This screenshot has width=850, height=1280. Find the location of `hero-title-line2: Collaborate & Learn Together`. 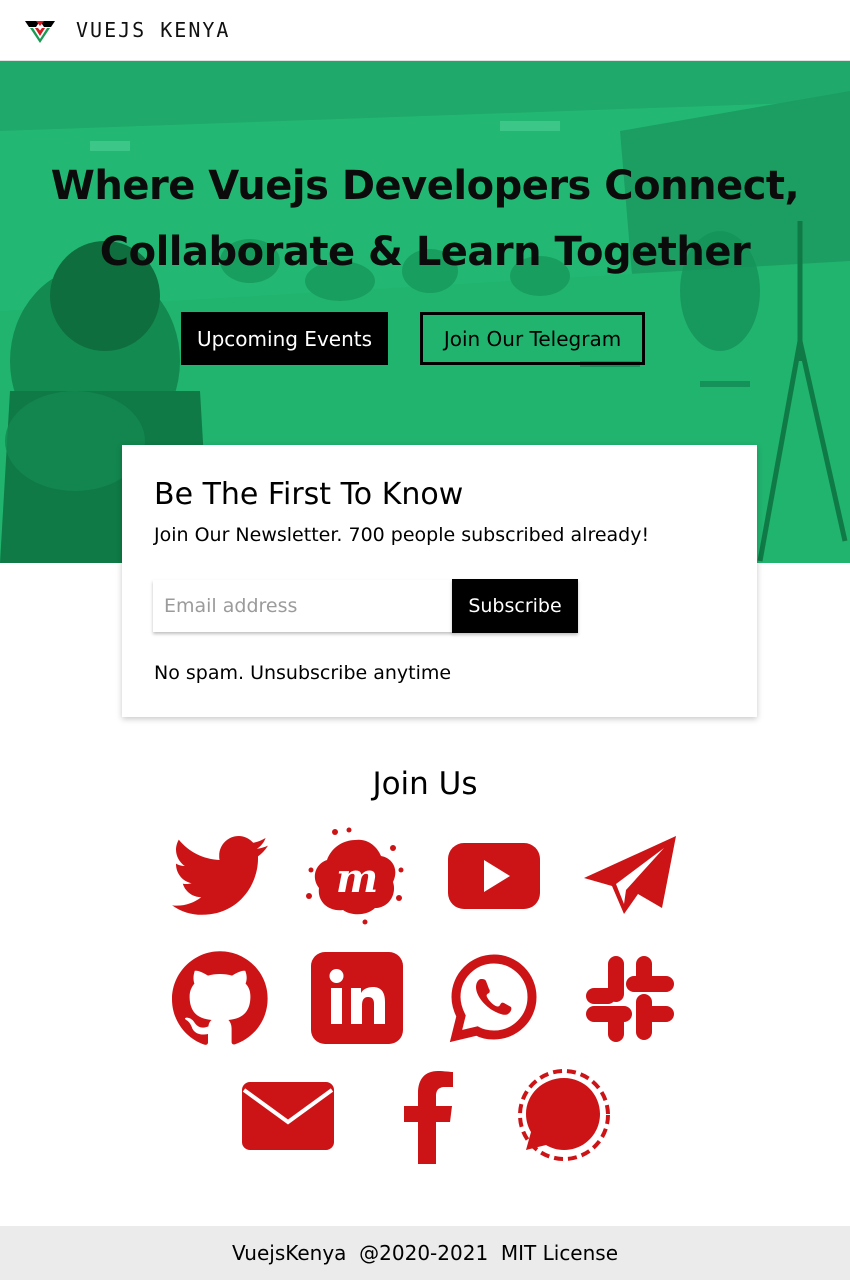

hero-title-line2: Collaborate & Learn Together is located at coordinates (425, 252).